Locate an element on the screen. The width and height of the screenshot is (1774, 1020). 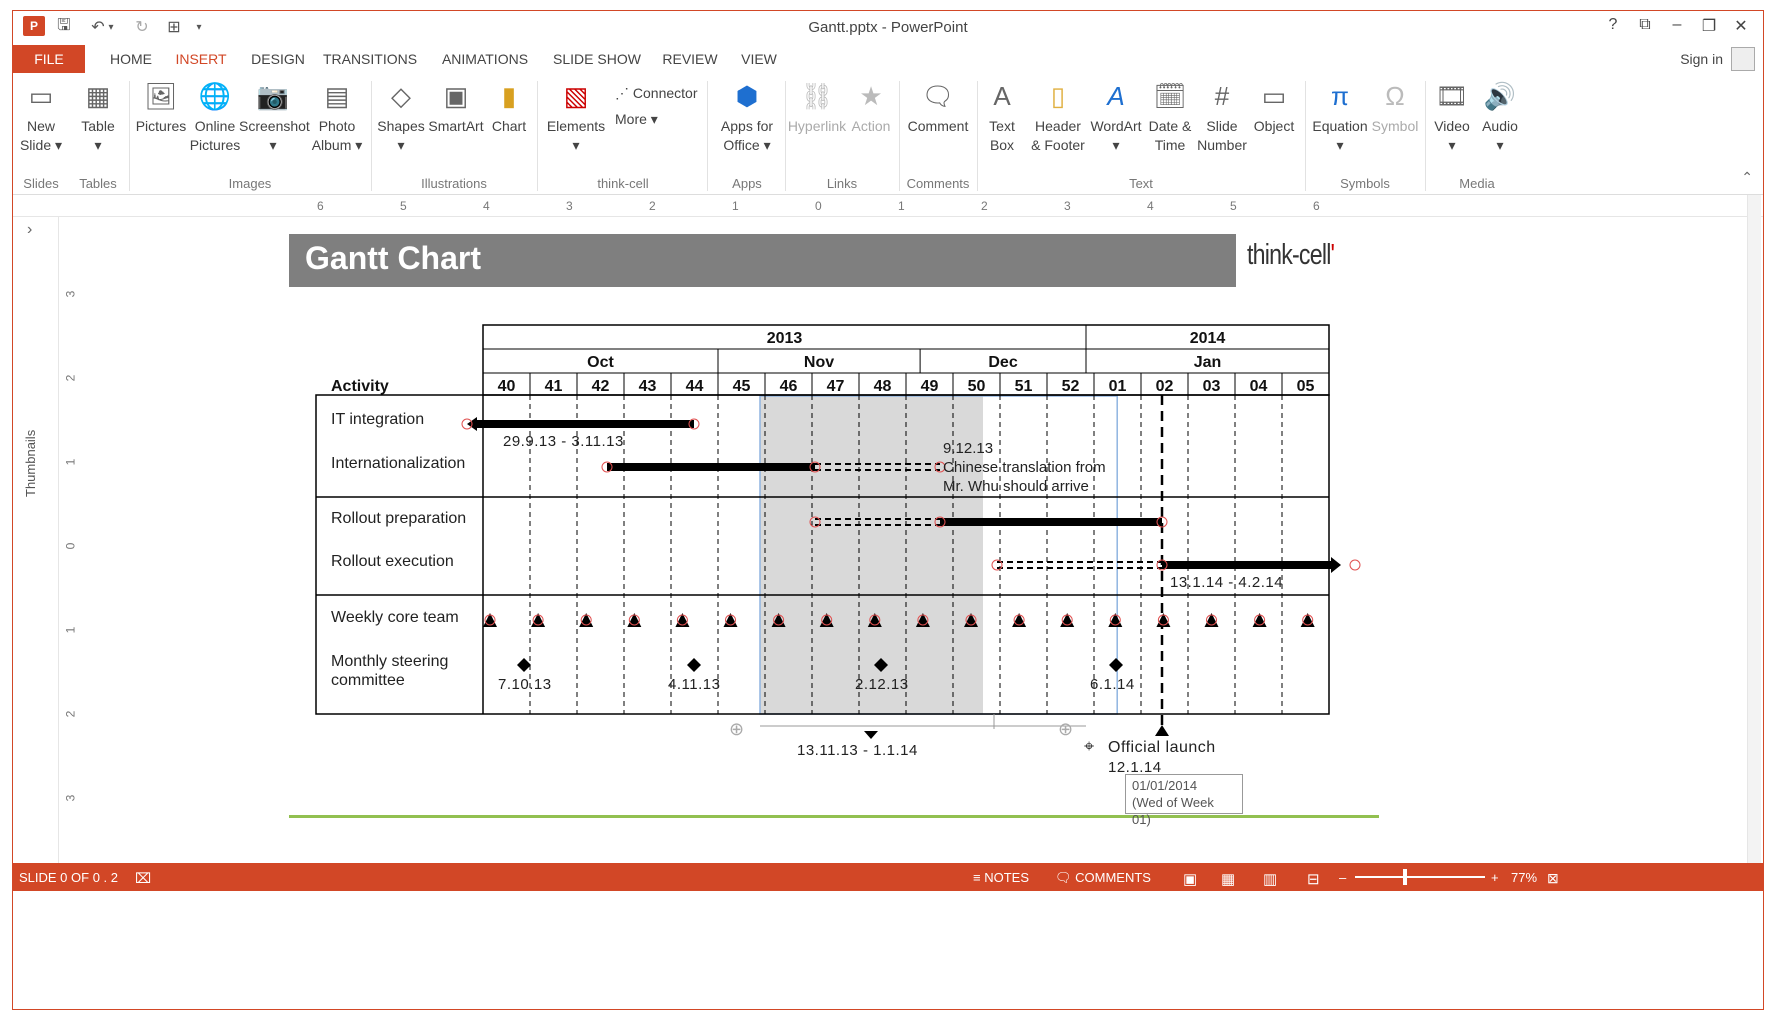
header-footer-button: ▯ Header & Footer is located at coordinates (1058, 117).